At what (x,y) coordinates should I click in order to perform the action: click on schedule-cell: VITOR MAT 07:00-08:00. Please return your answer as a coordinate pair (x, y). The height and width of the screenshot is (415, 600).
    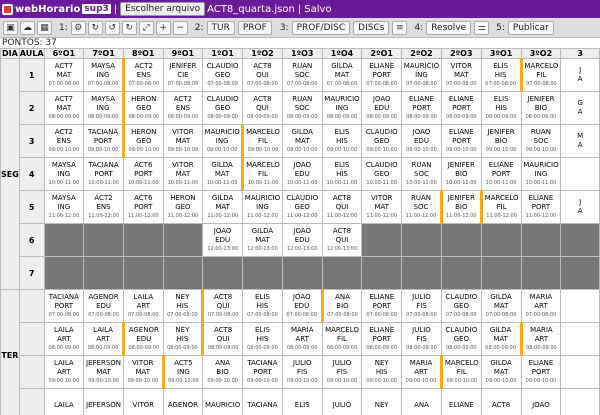
    Looking at the image, I should click on (461, 75).